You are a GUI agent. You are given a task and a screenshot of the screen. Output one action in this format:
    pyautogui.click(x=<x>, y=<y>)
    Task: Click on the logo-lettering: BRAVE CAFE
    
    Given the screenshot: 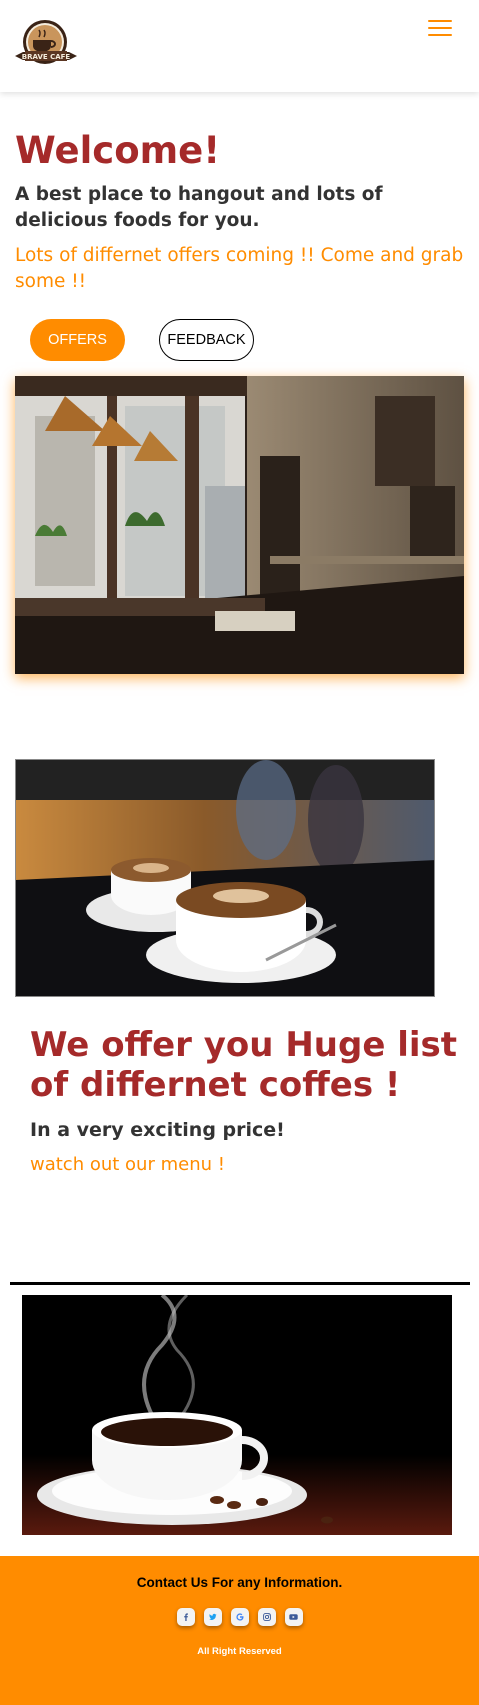 What is the action you would take?
    pyautogui.click(x=46, y=57)
    